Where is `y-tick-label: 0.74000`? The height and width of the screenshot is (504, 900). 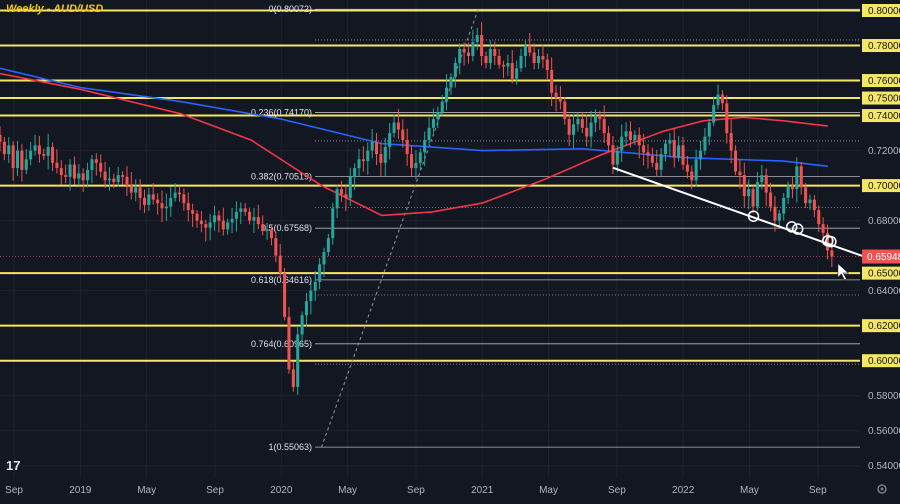 y-tick-label: 0.74000 is located at coordinates (884, 116).